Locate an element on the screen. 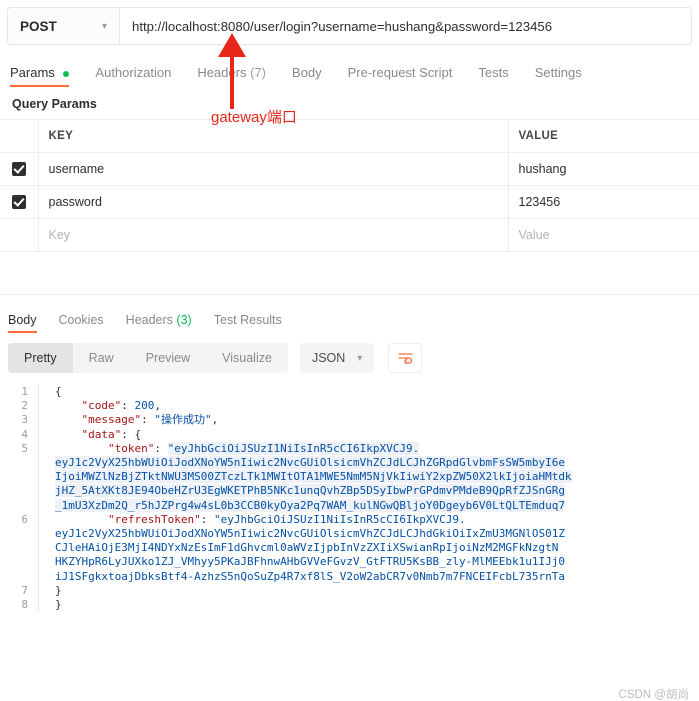 This screenshot has height=701, width=699. tab-body-label: Body is located at coordinates (306, 72).